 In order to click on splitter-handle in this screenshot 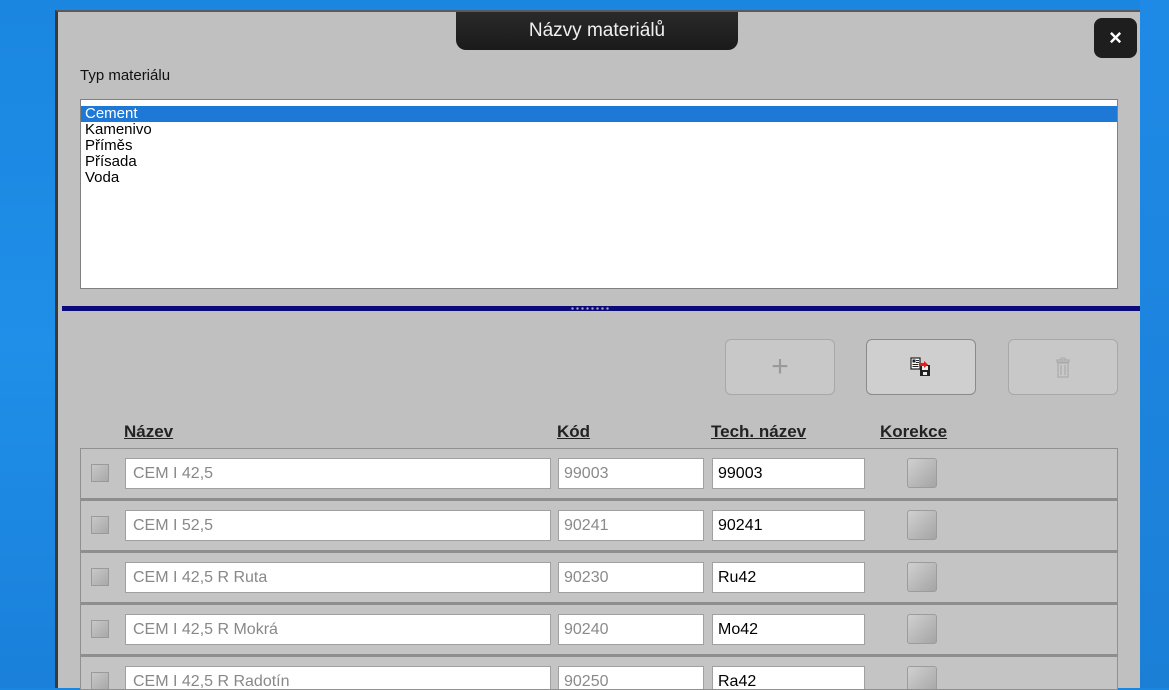, I will do `click(601, 308)`.